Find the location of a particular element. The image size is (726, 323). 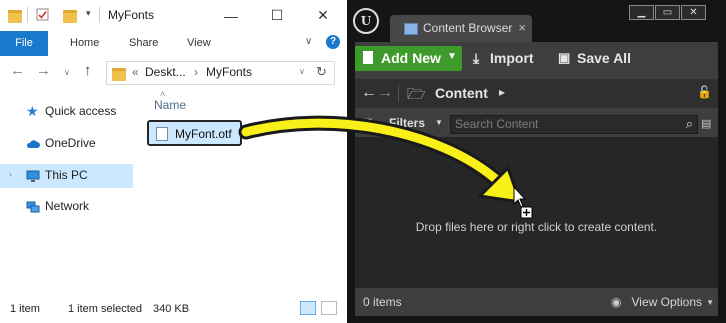

search-content-input: Search Content ⌕ is located at coordinates (574, 124).